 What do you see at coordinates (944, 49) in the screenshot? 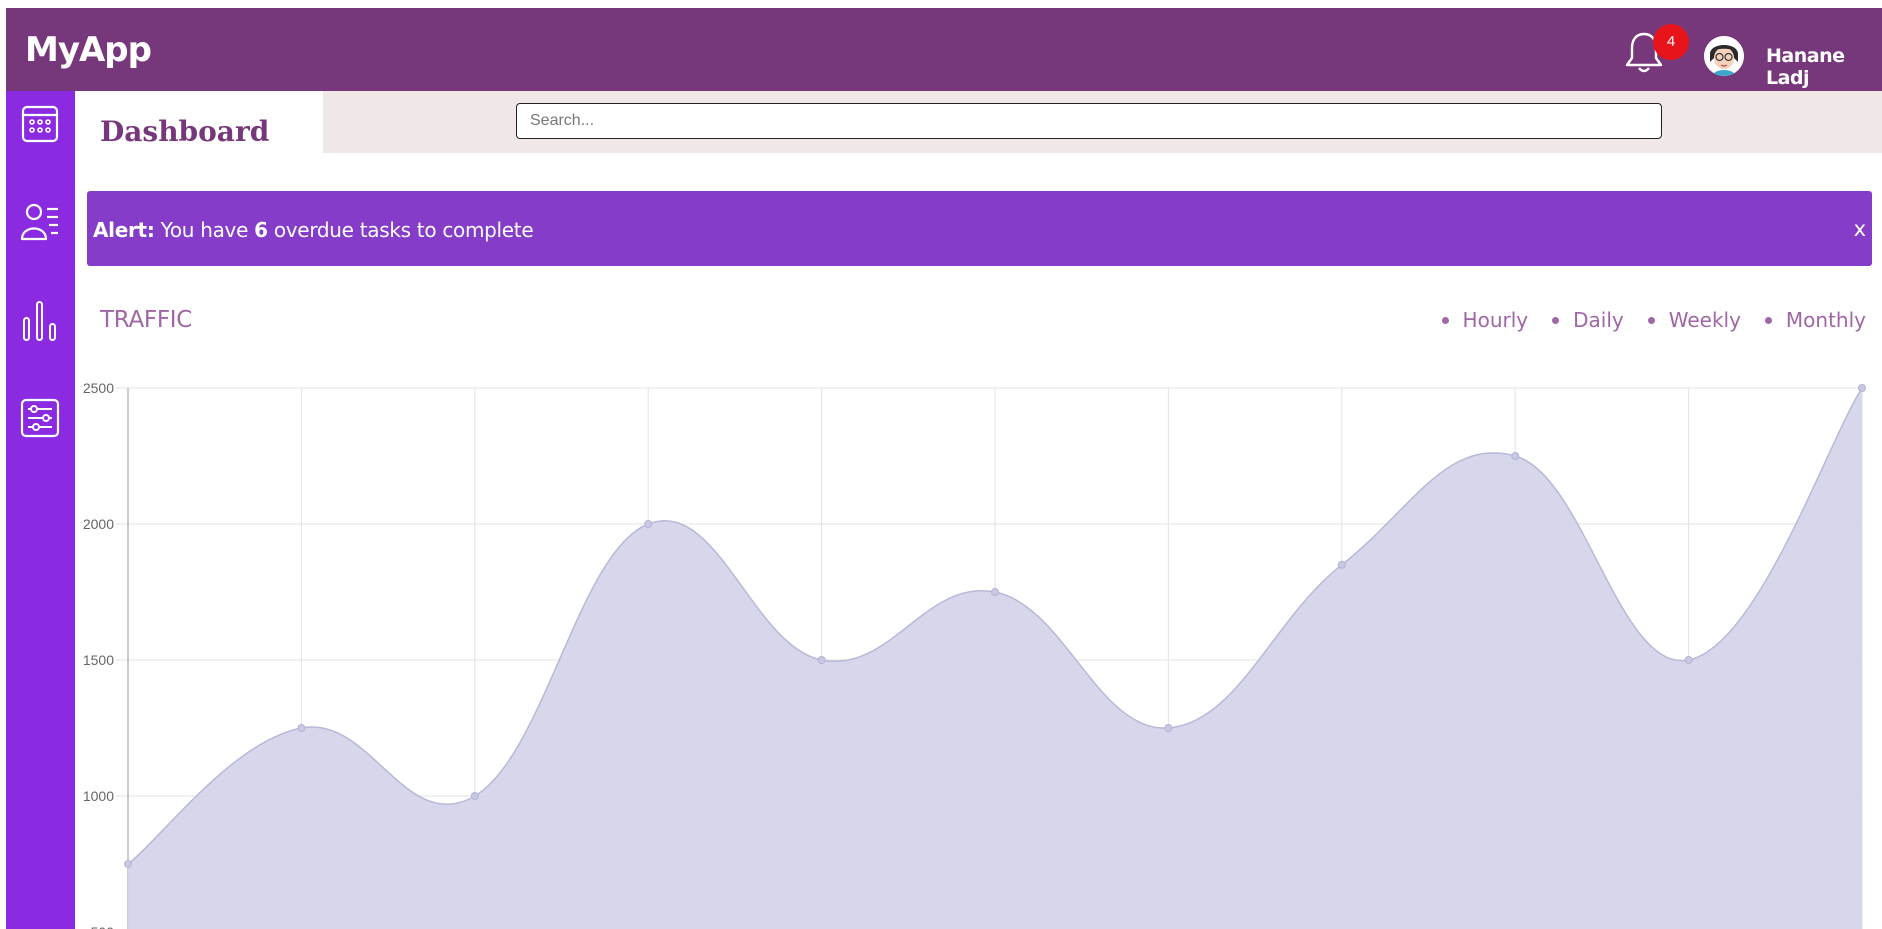
I see `top-navigation-bar: MyApp 4 Hanane Ladj` at bounding box center [944, 49].